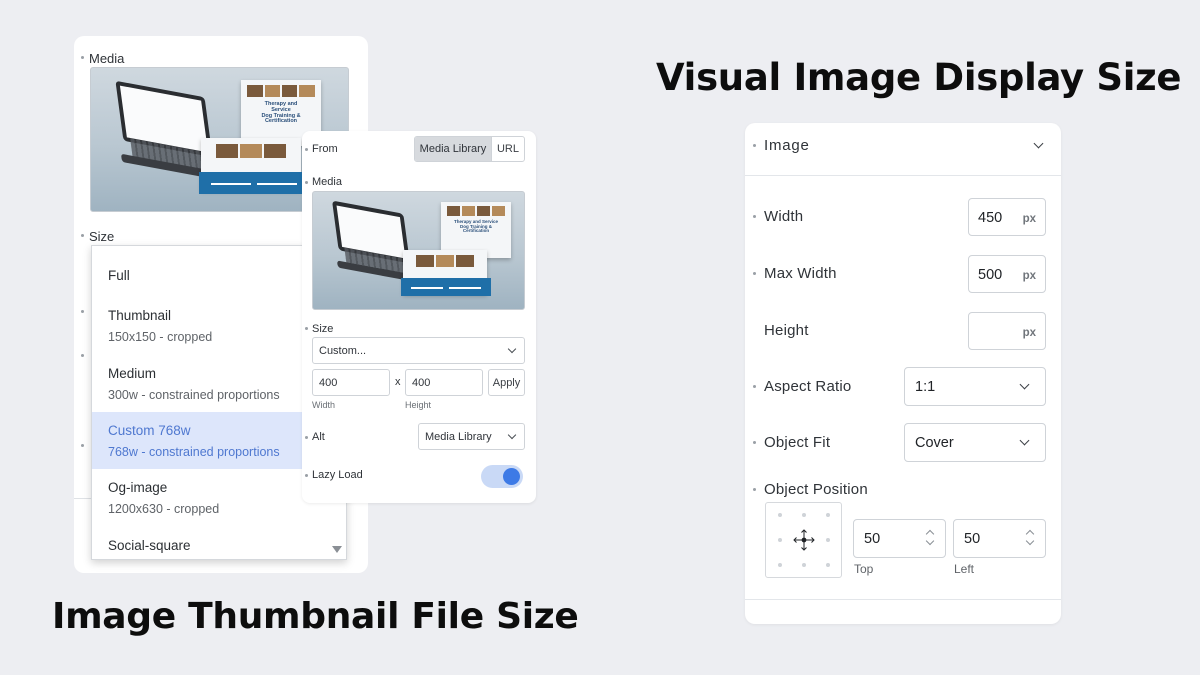 This screenshot has height=675, width=1200. I want to click on lazy-load-label: Lazy Load, so click(337, 475).